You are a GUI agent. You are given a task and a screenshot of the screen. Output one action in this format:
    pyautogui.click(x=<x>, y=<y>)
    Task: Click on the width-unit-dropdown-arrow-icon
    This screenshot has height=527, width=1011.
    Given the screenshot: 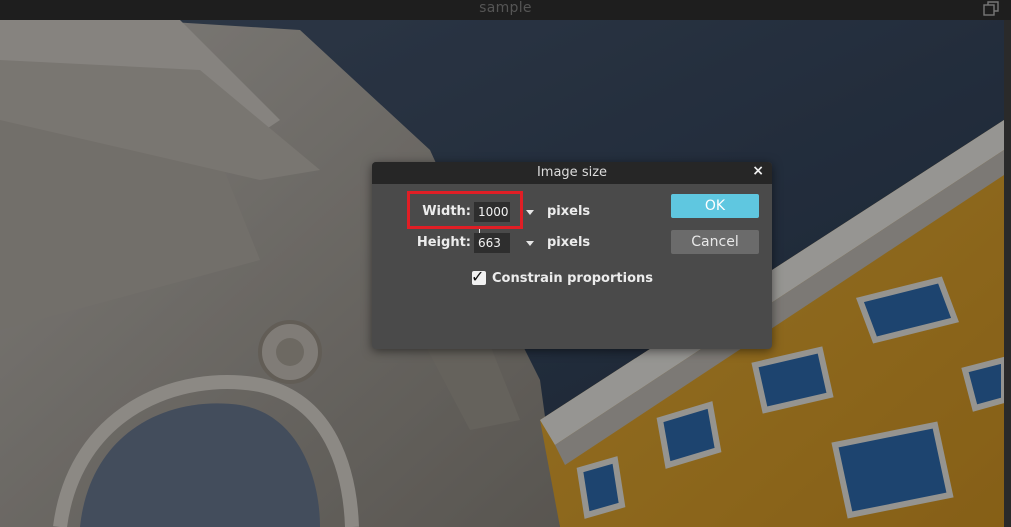 What is the action you would take?
    pyautogui.click(x=530, y=212)
    